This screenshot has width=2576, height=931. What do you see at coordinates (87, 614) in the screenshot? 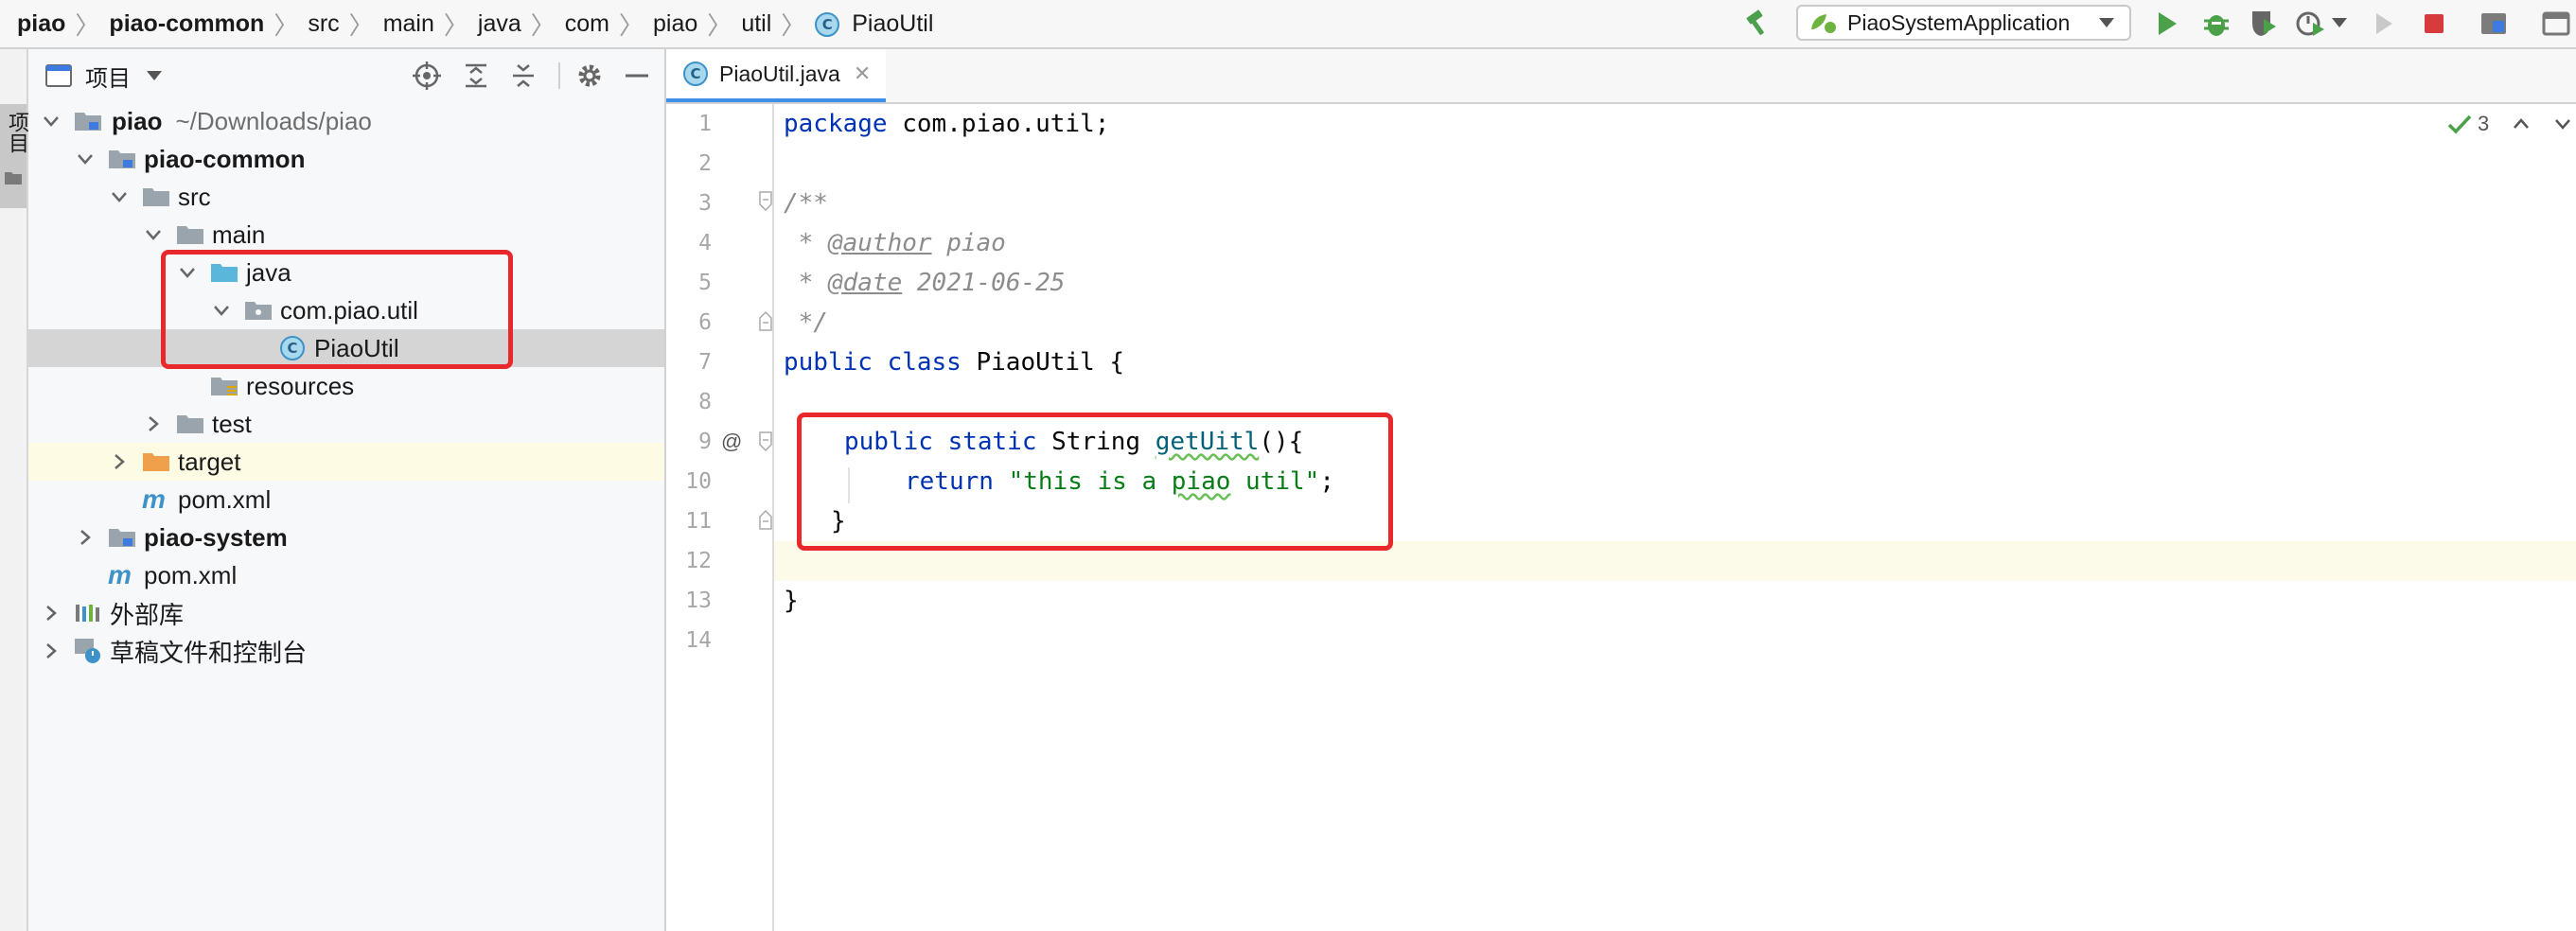
I see `library-icon` at bounding box center [87, 614].